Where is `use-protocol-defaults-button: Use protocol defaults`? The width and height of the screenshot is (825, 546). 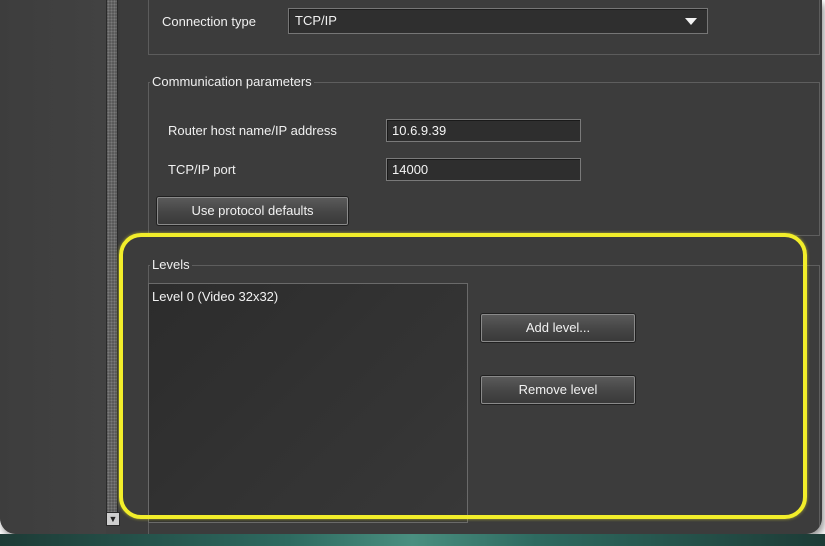
use-protocol-defaults-button: Use protocol defaults is located at coordinates (252, 211).